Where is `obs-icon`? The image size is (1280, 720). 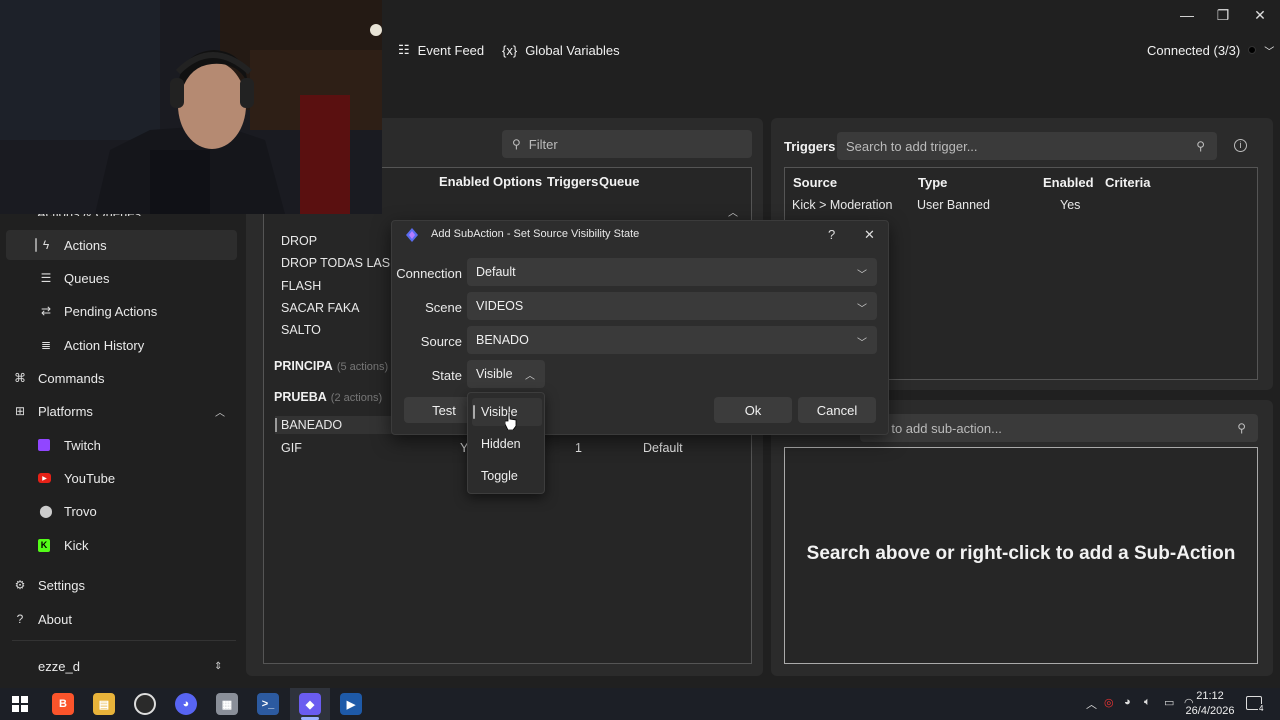 obs-icon is located at coordinates (145, 704).